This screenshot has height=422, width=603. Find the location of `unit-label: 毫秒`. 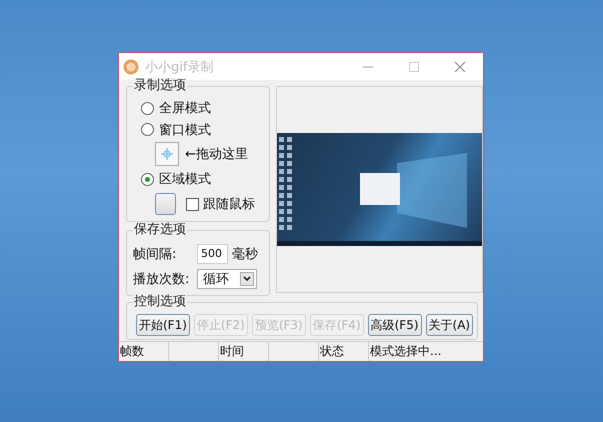

unit-label: 毫秒 is located at coordinates (245, 254).